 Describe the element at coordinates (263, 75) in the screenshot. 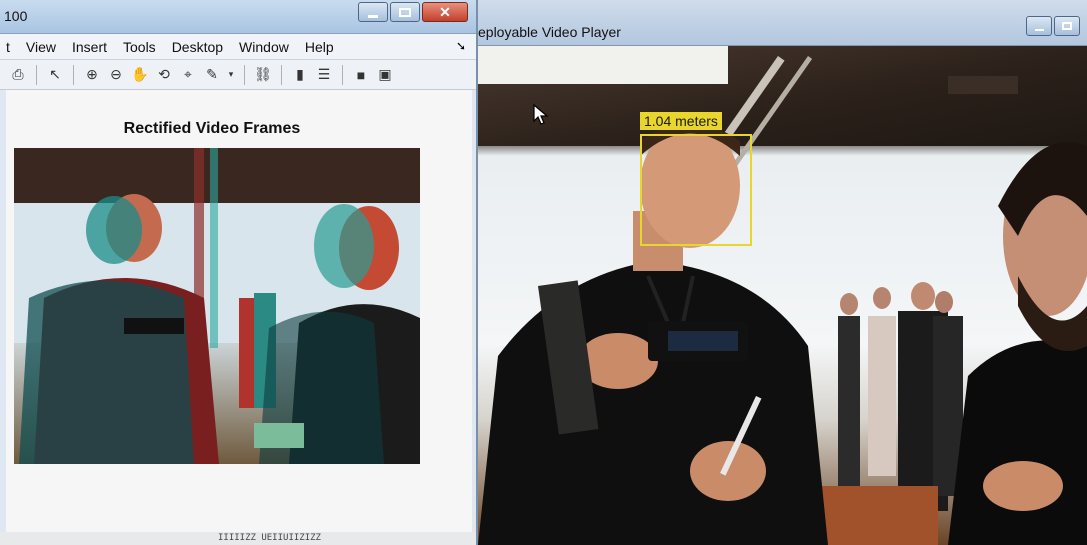

I see `link-icon: ⛓` at that location.